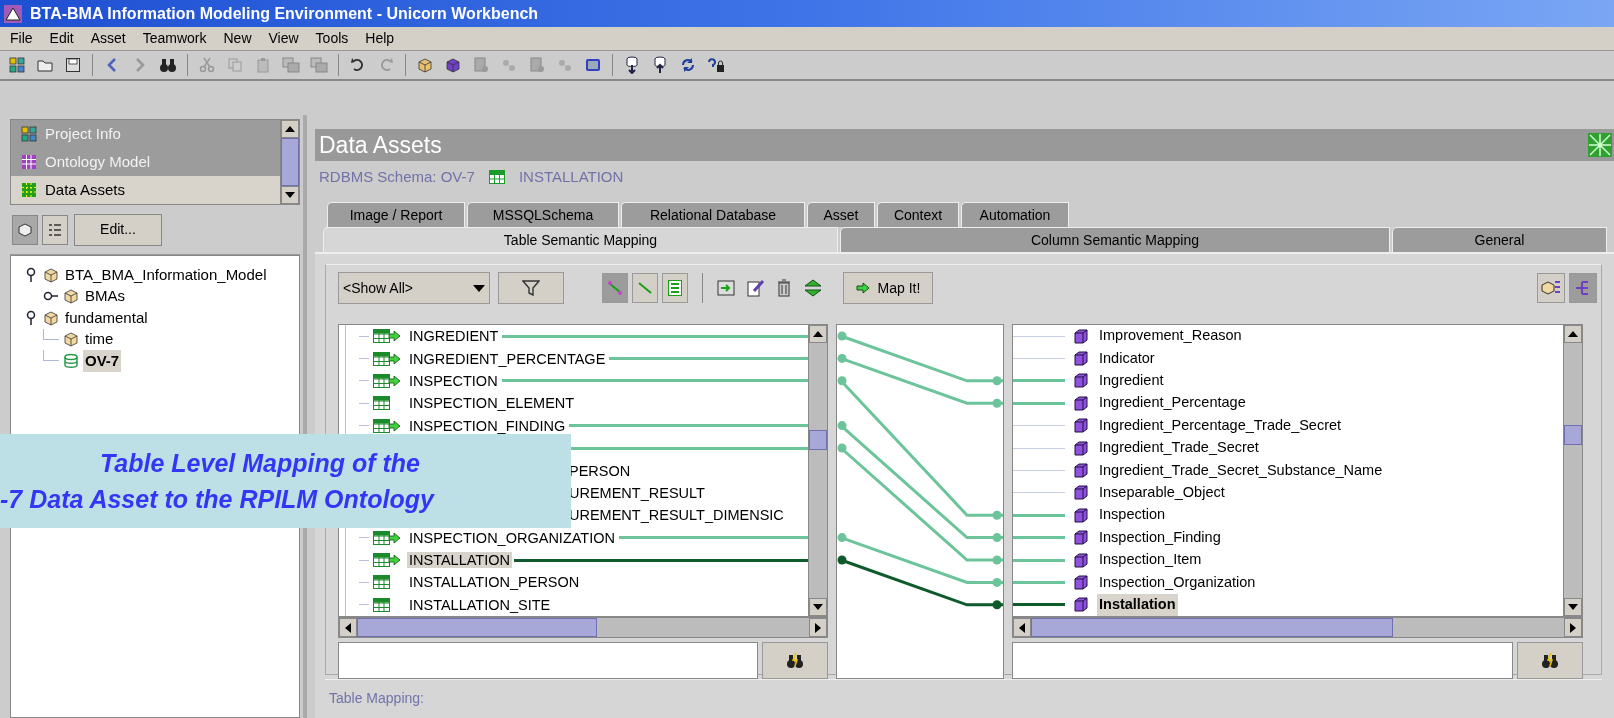  I want to click on filter-button, so click(531, 288).